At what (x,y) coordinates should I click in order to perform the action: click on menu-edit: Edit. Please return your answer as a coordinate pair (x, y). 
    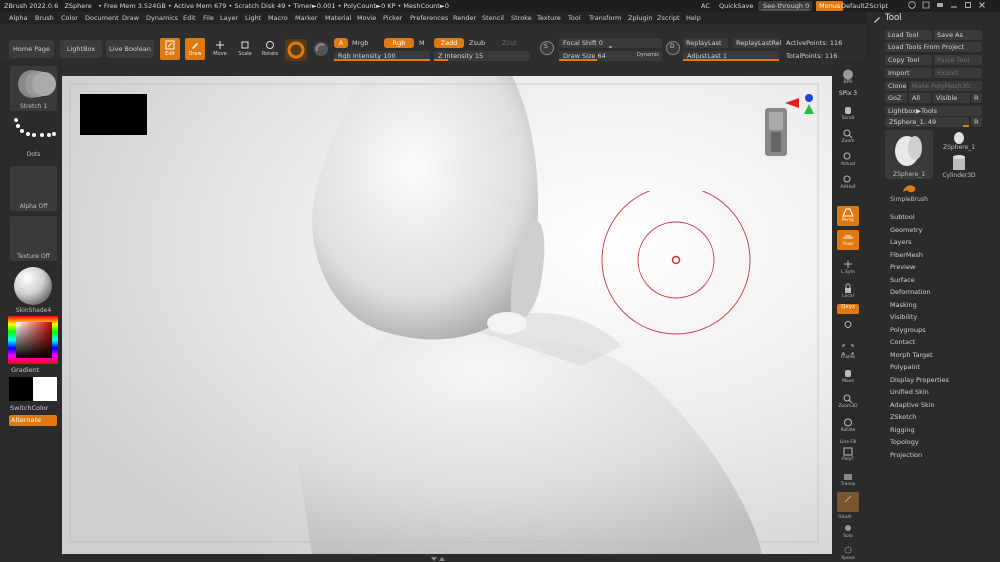
    Looking at the image, I should click on (189, 18).